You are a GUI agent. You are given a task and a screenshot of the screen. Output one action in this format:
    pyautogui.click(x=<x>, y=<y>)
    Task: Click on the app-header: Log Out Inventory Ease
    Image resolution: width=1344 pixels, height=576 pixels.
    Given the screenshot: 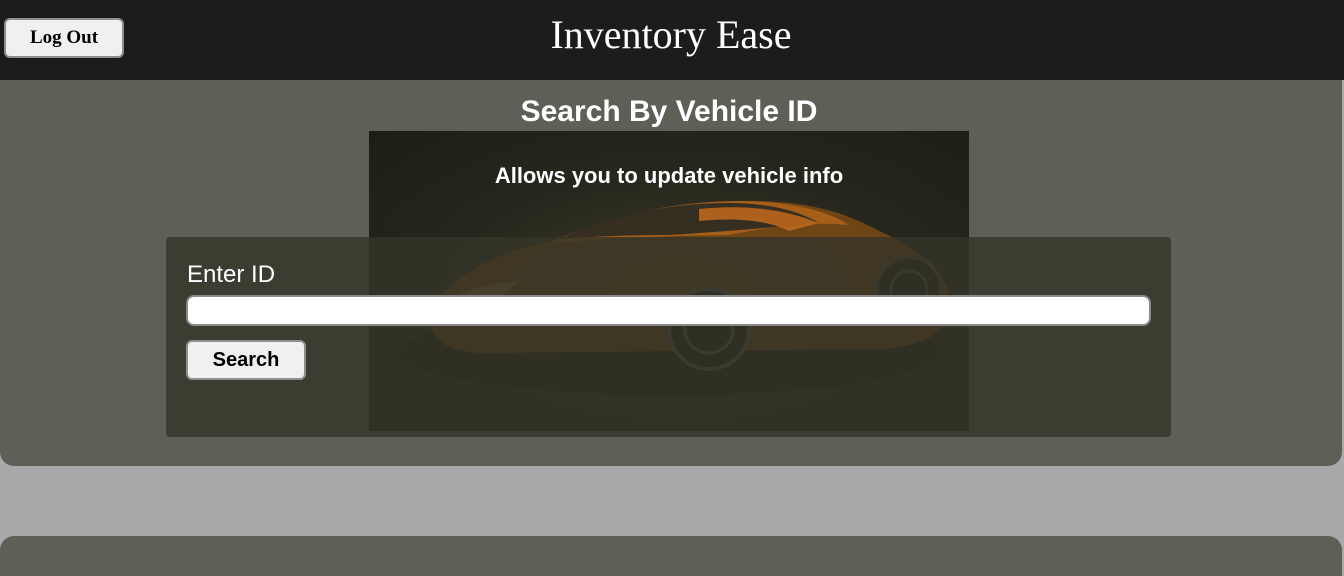 What is the action you would take?
    pyautogui.click(x=672, y=40)
    